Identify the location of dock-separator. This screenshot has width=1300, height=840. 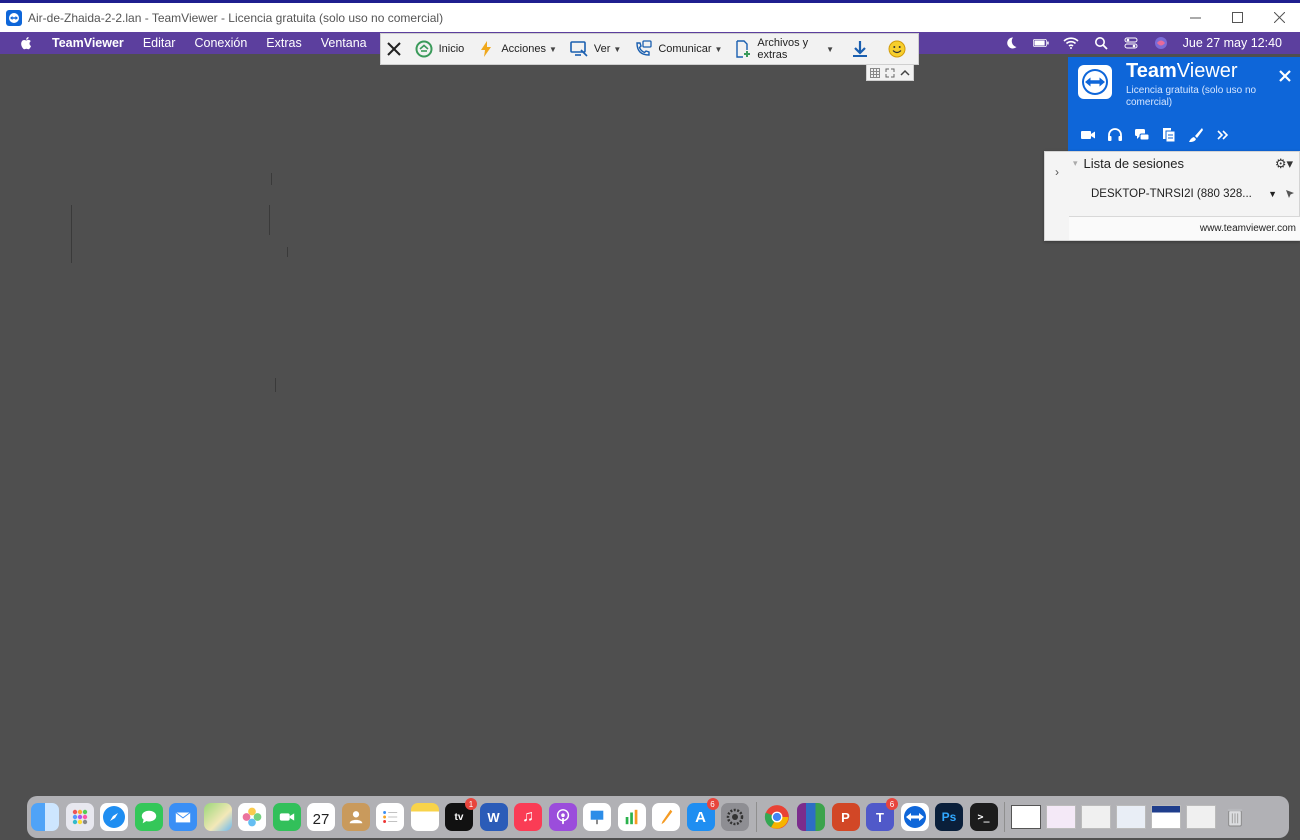
(1004, 817).